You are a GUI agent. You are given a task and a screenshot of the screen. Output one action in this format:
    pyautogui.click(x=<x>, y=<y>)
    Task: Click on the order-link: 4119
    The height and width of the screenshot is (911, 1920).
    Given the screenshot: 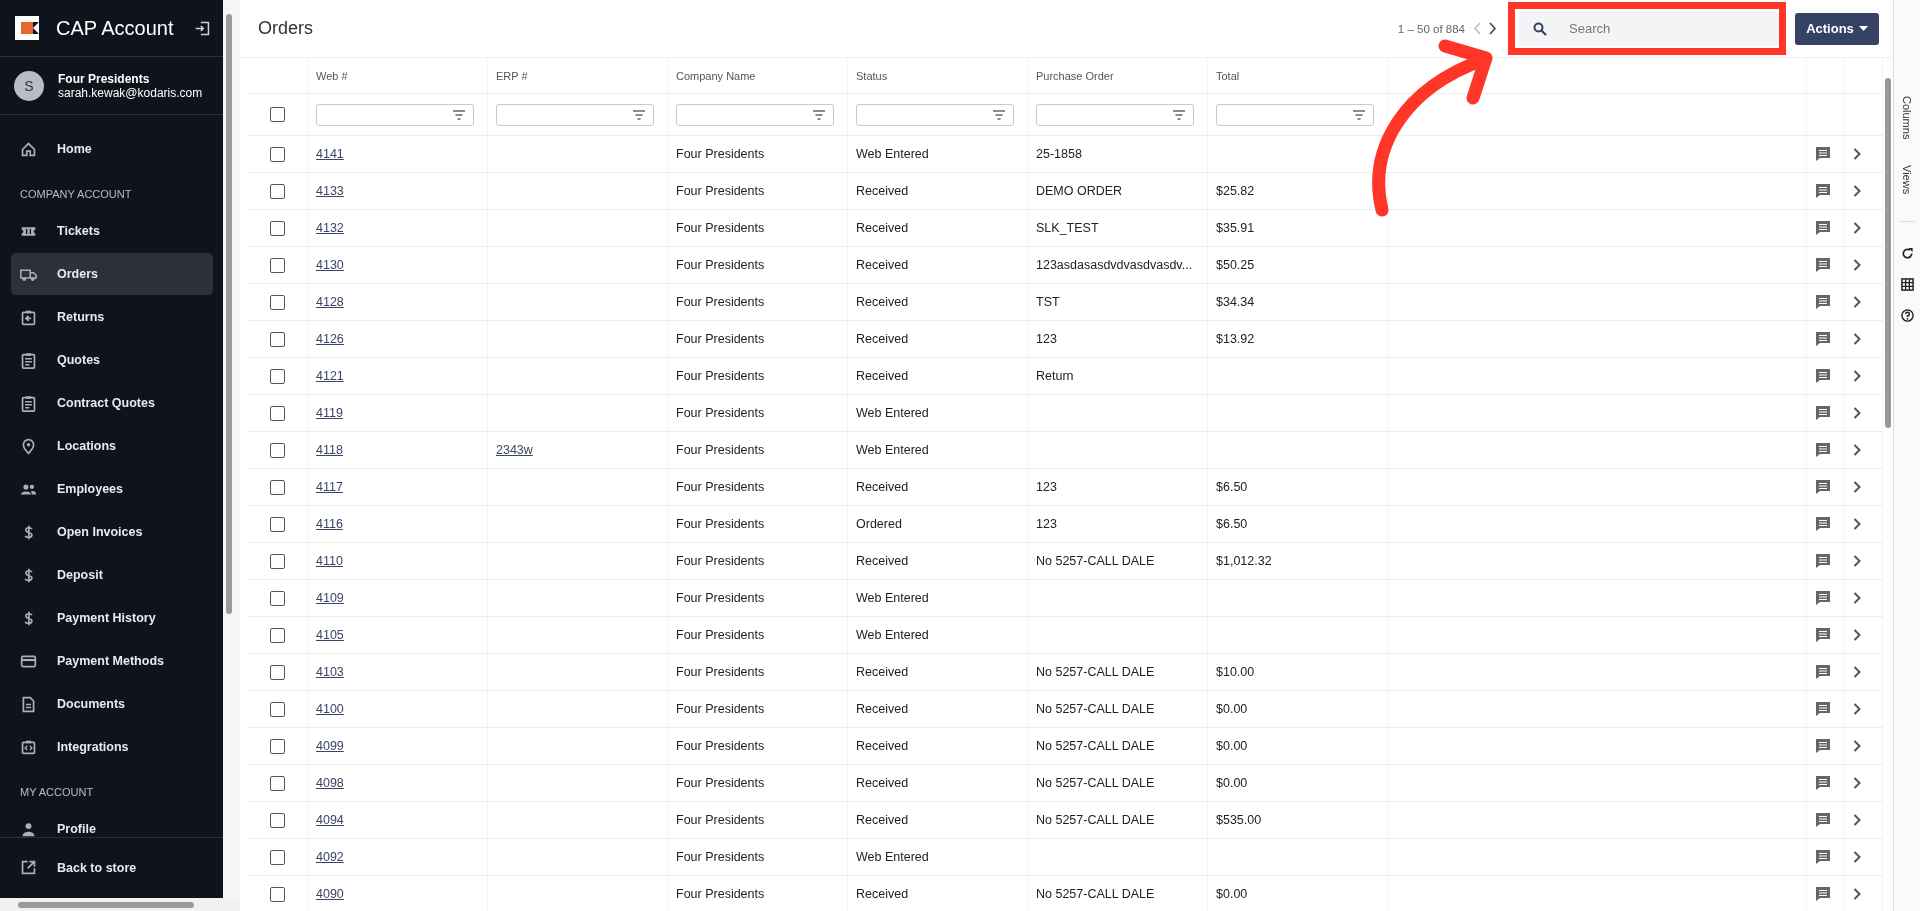 What is the action you would take?
    pyautogui.click(x=329, y=413)
    